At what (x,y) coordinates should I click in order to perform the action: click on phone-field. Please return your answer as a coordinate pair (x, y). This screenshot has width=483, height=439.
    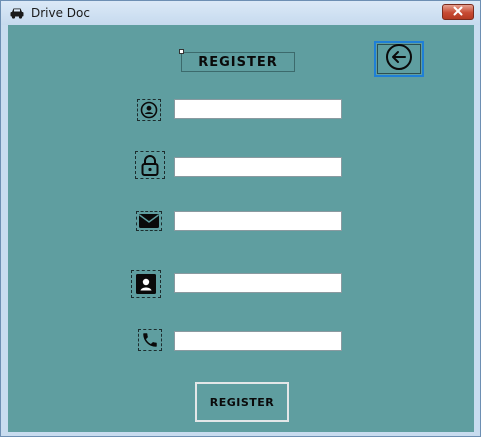
    Looking at the image, I should click on (258, 341).